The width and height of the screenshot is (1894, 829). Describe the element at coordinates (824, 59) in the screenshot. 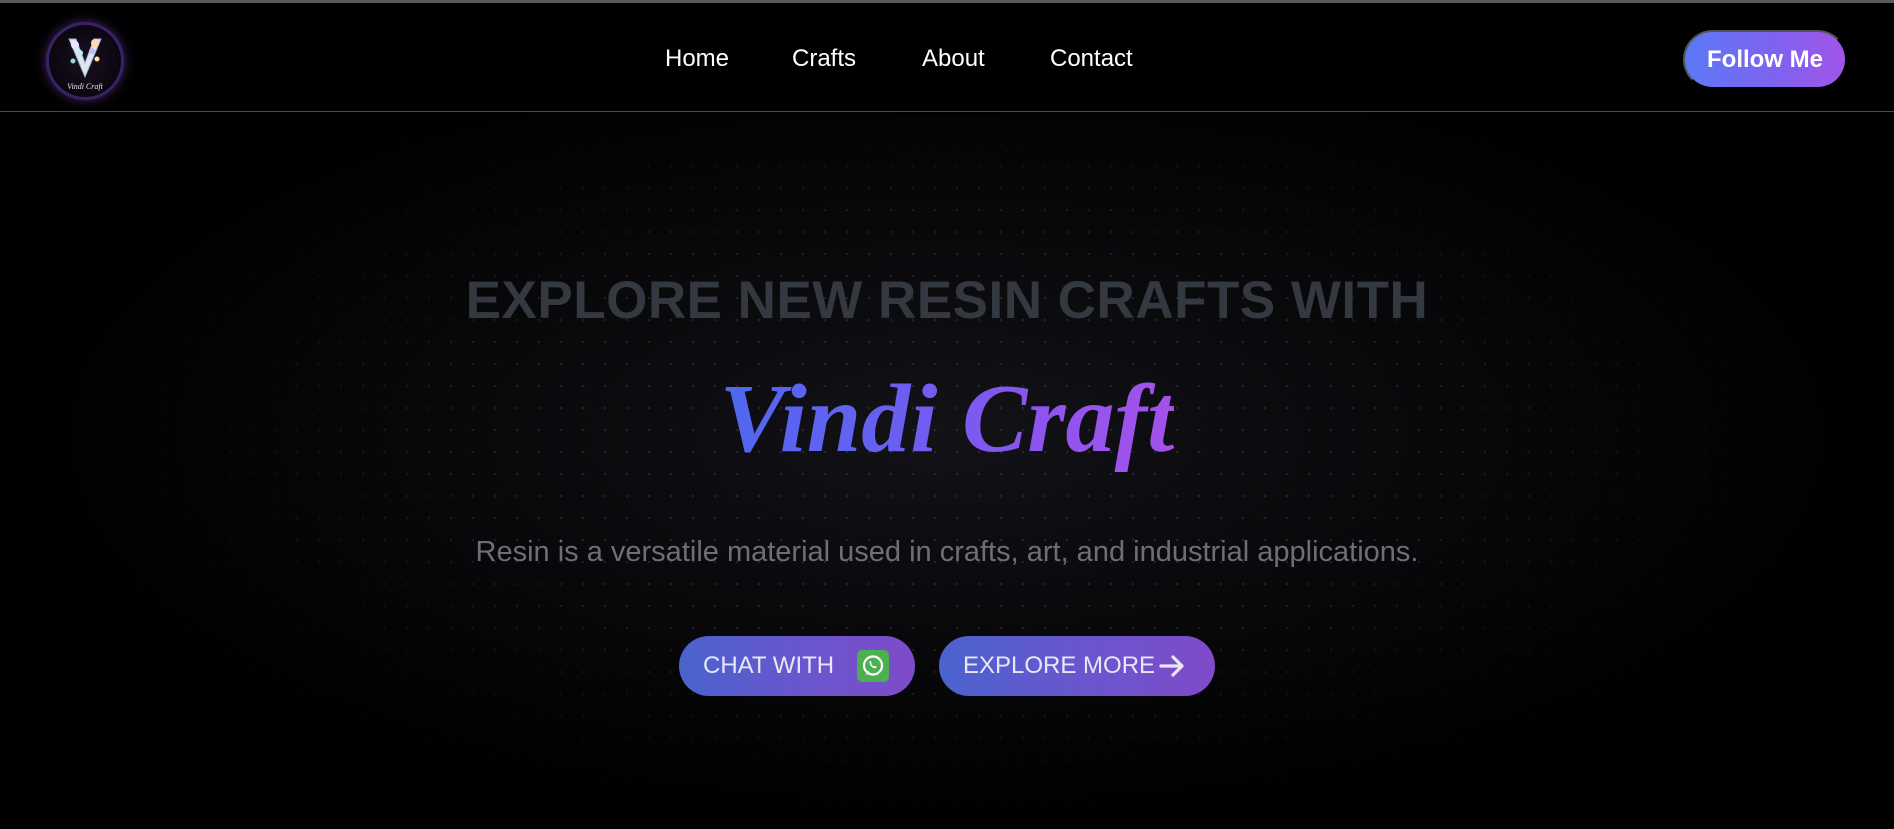

I see `nav-crafts: Crafts` at that location.